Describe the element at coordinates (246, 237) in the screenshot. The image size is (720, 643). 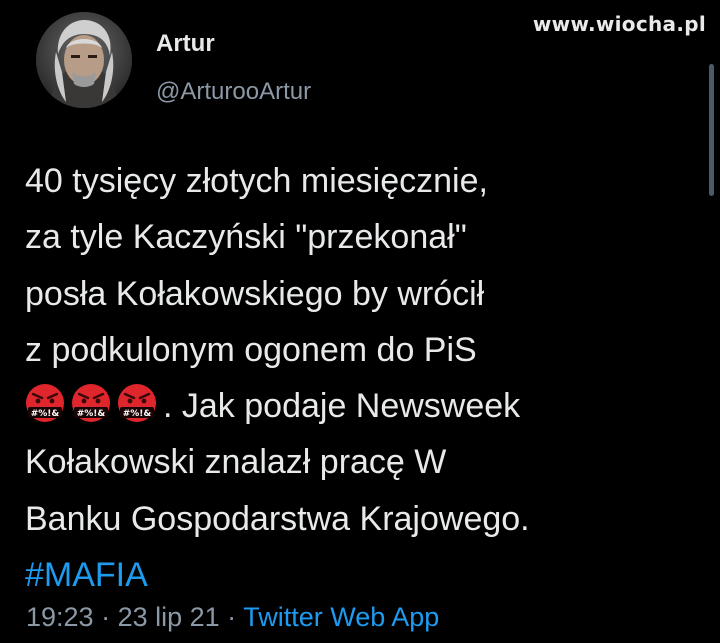
I see `tweet-line: za tyle Kaczyński "przekonał"` at that location.